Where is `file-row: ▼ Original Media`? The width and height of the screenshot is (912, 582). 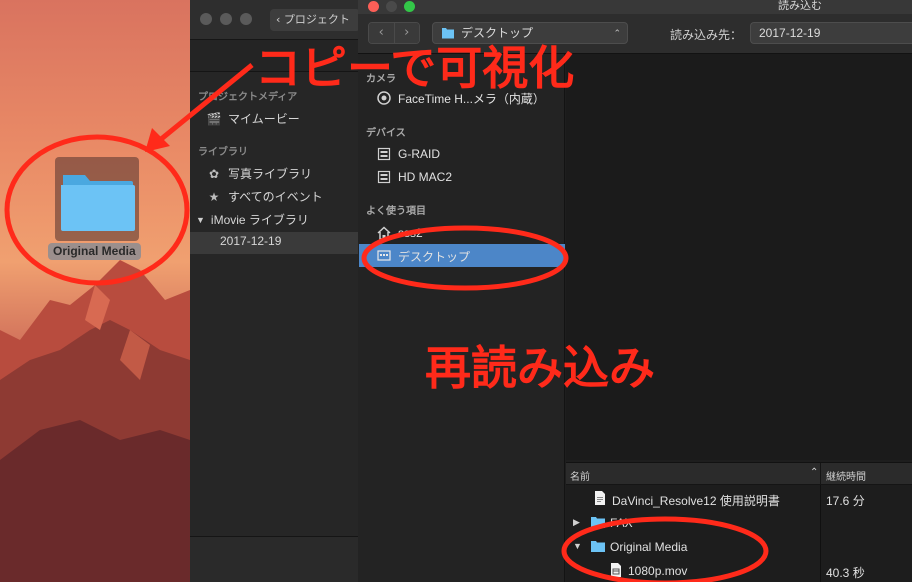
file-row: ▼ Original Media is located at coordinates (739, 547).